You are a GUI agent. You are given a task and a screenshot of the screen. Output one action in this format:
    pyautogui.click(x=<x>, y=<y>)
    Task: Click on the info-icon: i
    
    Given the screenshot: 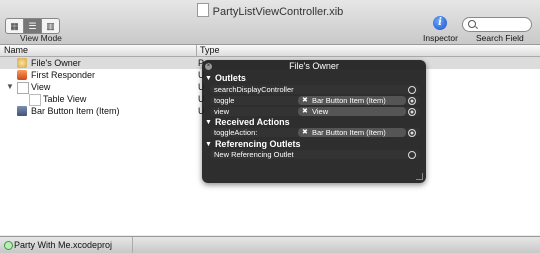 What is the action you would take?
    pyautogui.click(x=440, y=23)
    